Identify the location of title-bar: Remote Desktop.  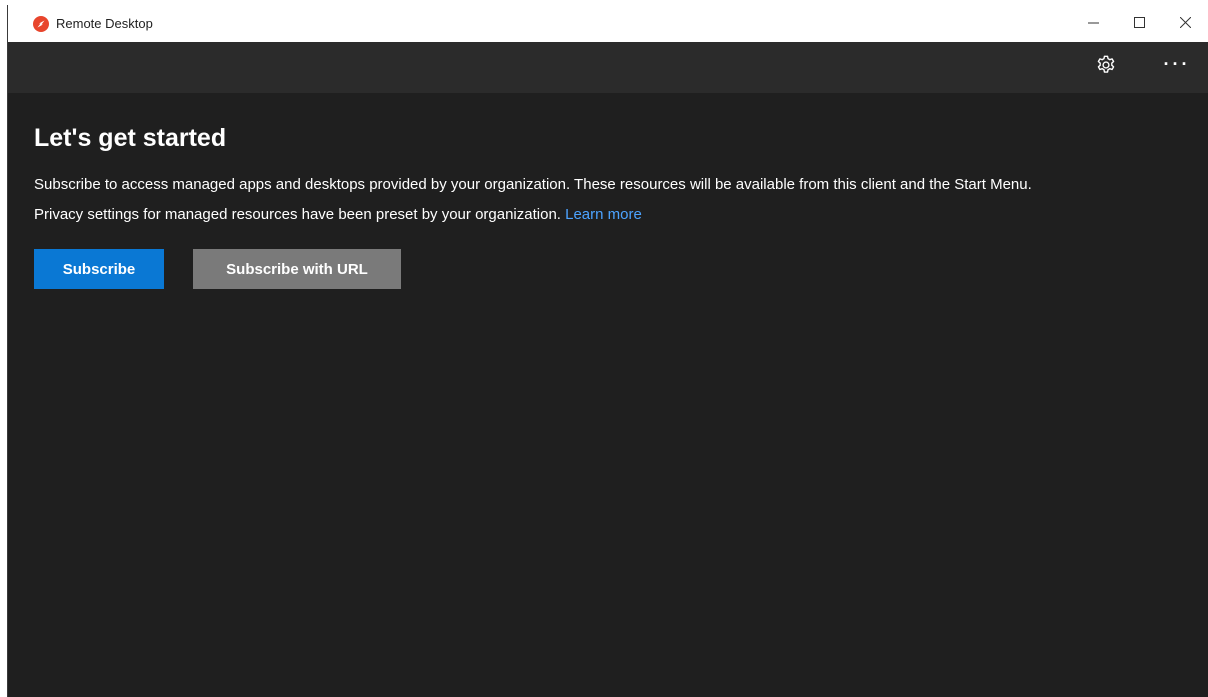
(608, 23).